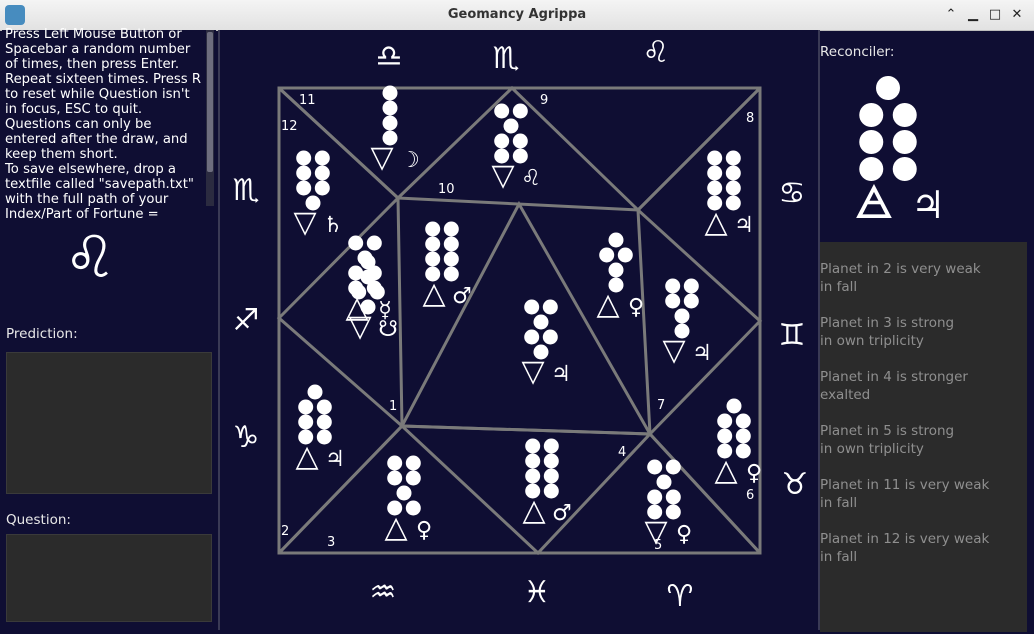 This screenshot has width=1034, height=634. What do you see at coordinates (687, 323) in the screenshot?
I see `geomantic-figure: ▽ ♃` at bounding box center [687, 323].